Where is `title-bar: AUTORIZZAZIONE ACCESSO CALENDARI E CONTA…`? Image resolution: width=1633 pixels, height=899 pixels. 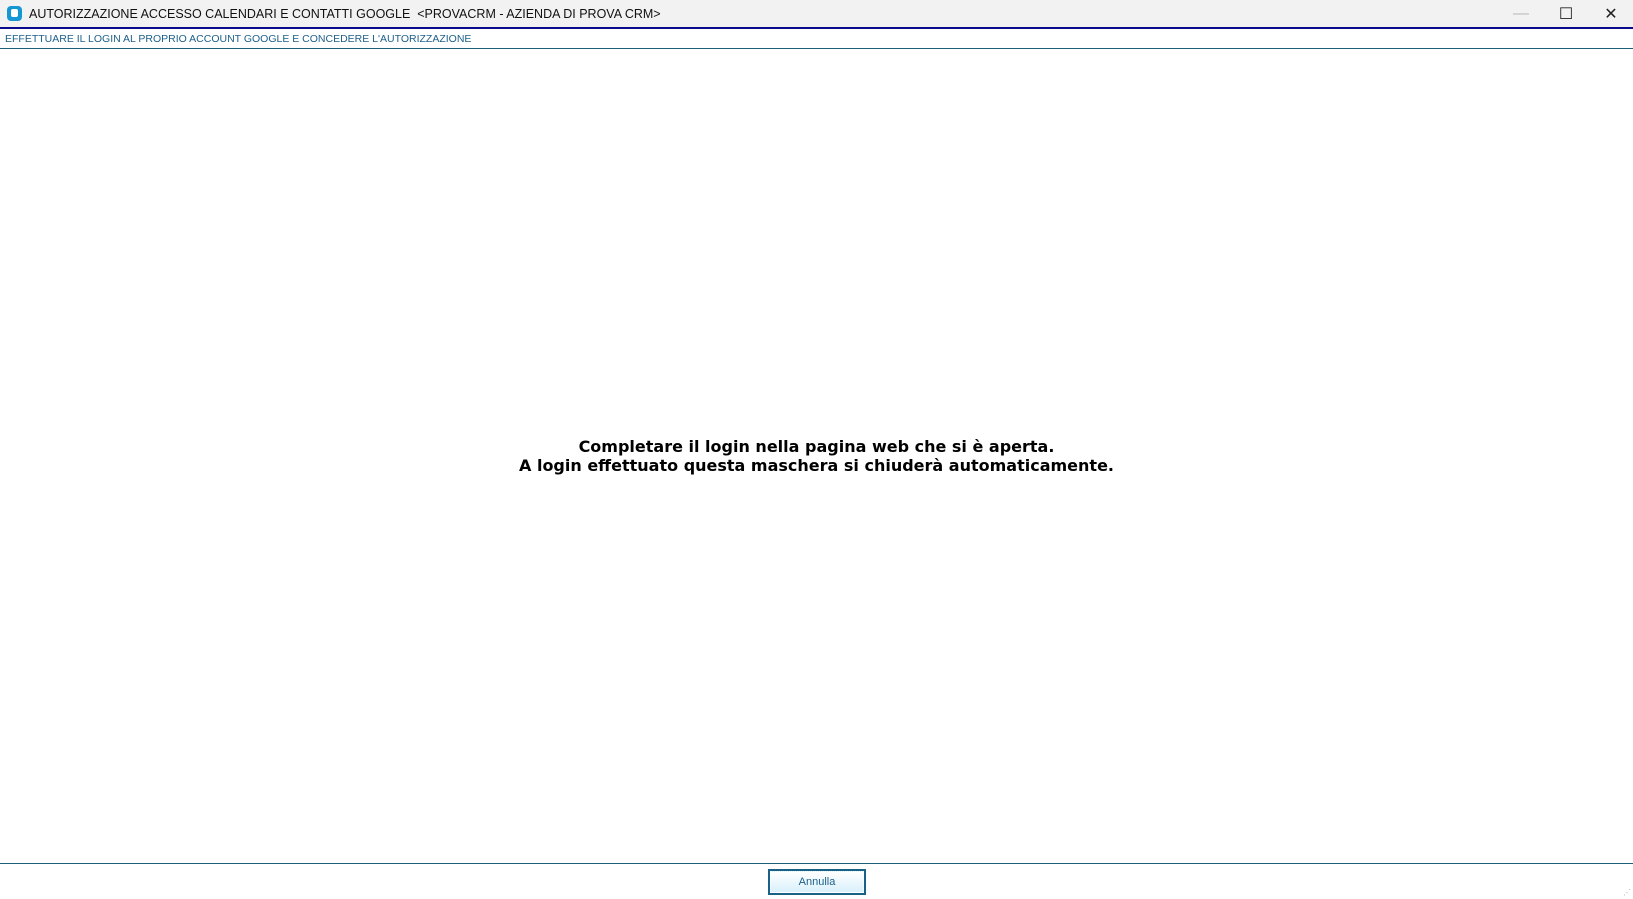 title-bar: AUTORIZZAZIONE ACCESSO CALENDARI E CONTA… is located at coordinates (816, 14).